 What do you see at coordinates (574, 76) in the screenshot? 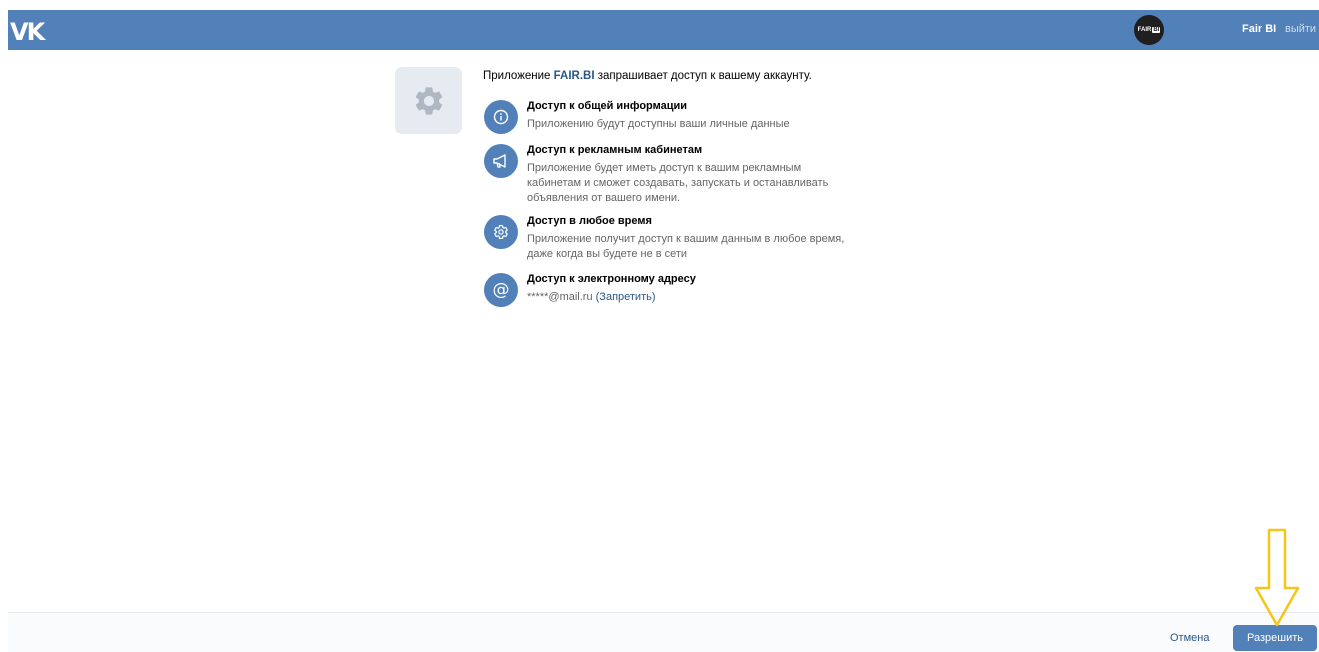
I see `app-name-link: FAIR.BI` at bounding box center [574, 76].